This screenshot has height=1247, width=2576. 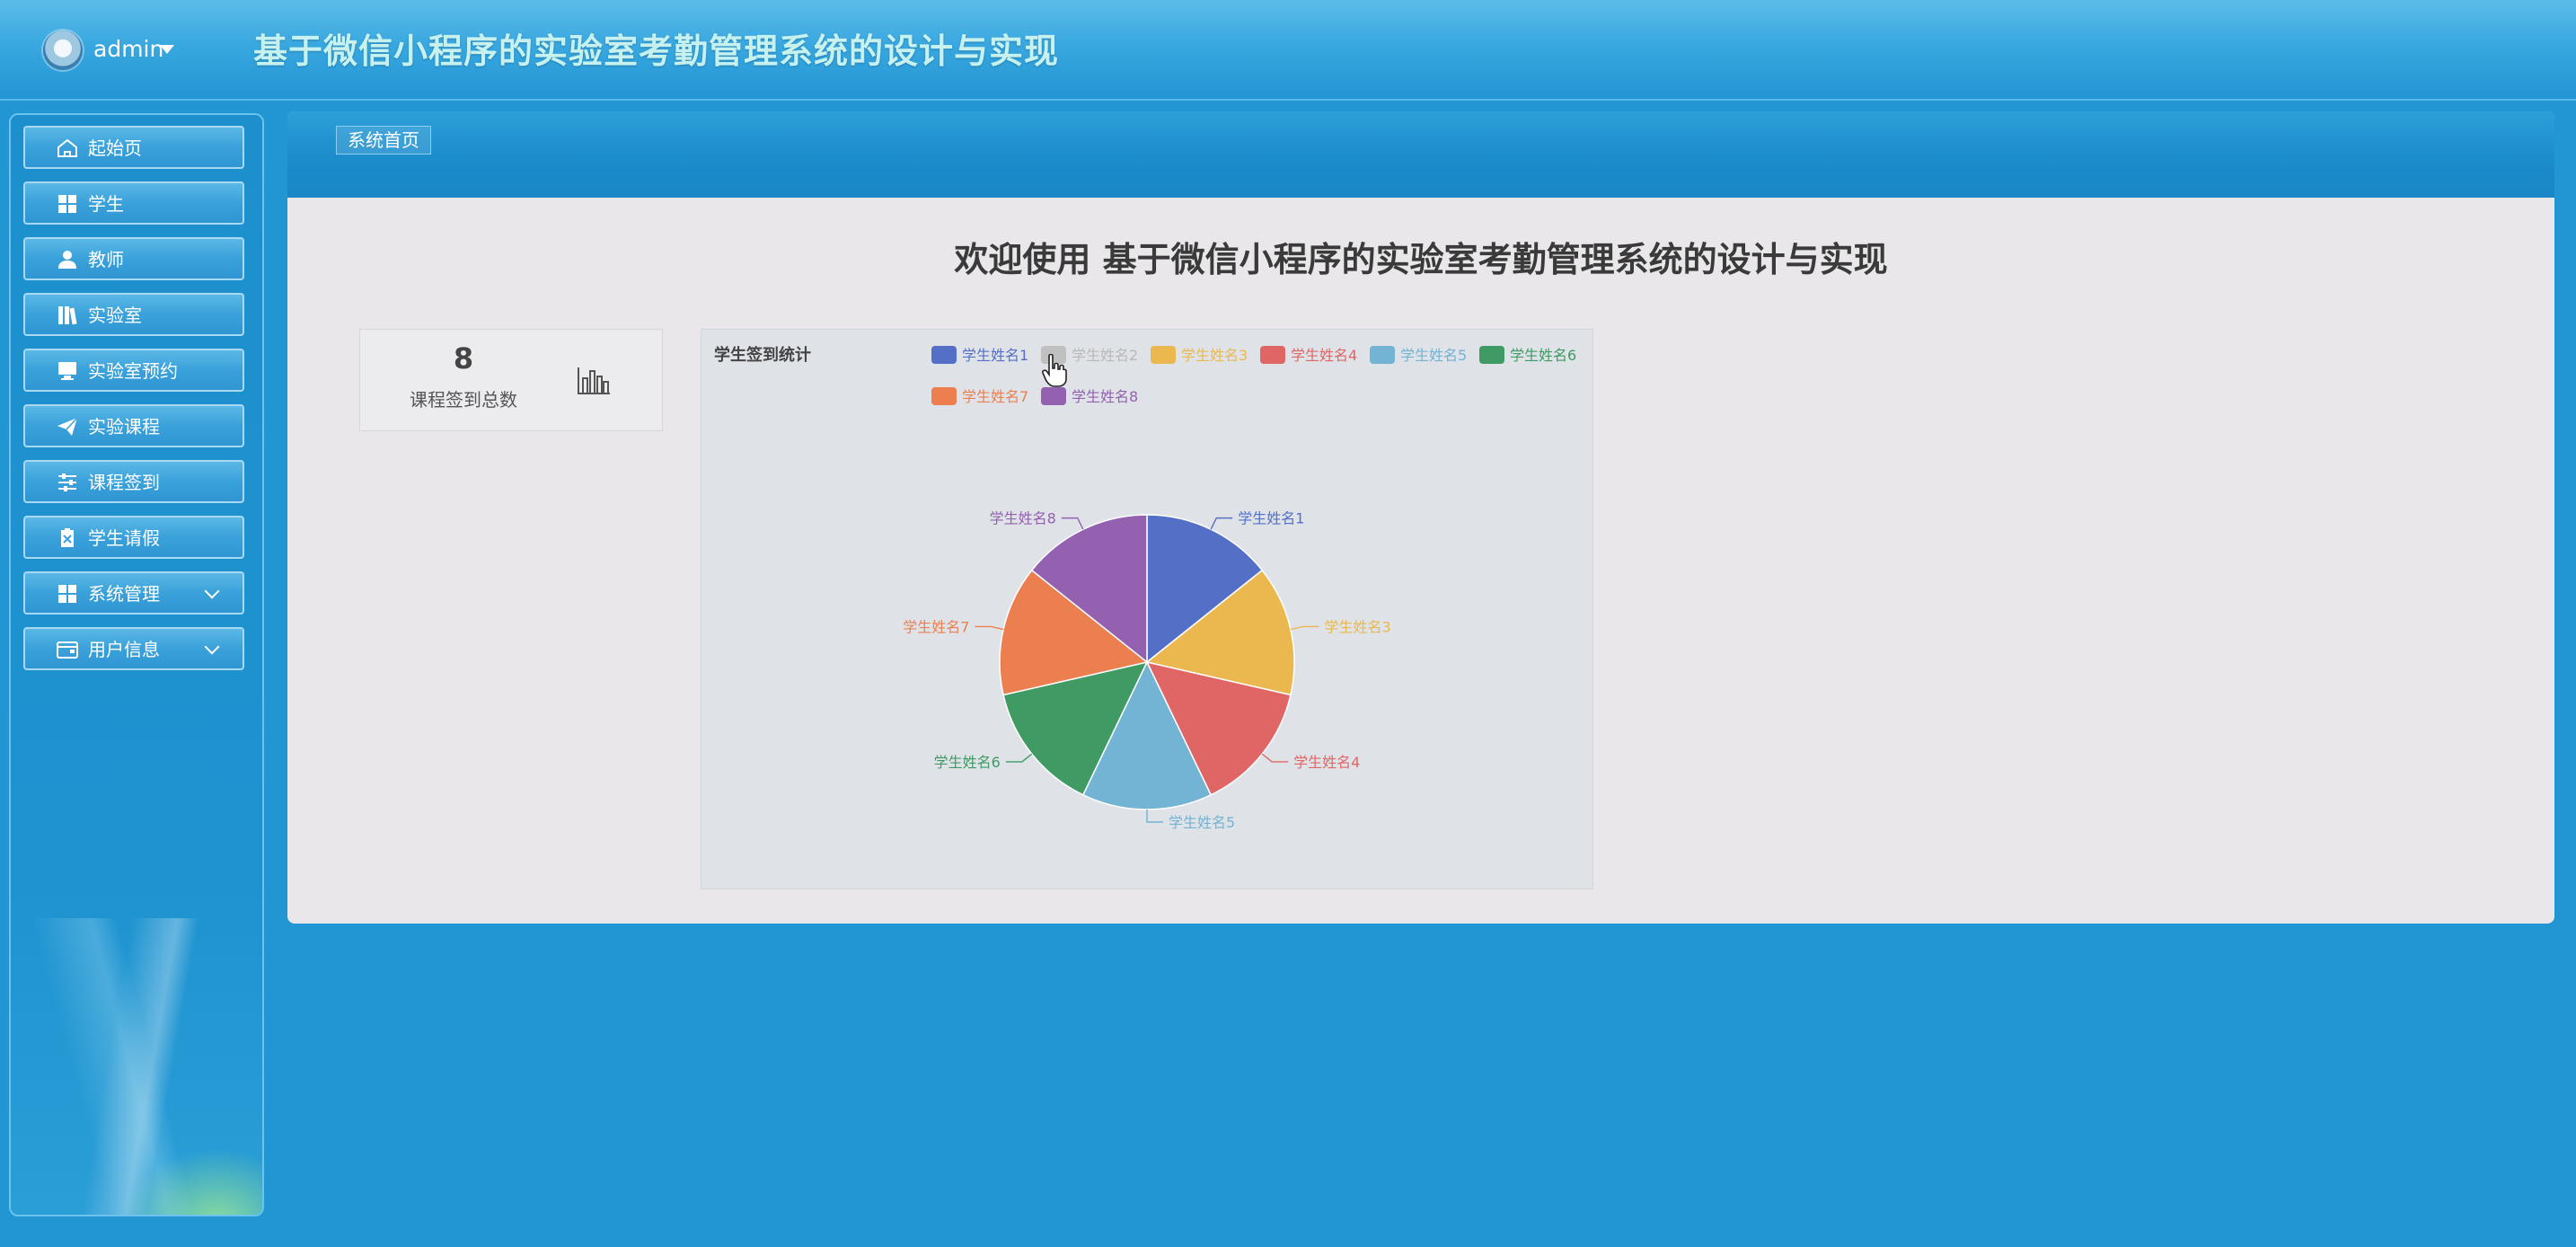 I want to click on avatar, so click(x=63, y=50).